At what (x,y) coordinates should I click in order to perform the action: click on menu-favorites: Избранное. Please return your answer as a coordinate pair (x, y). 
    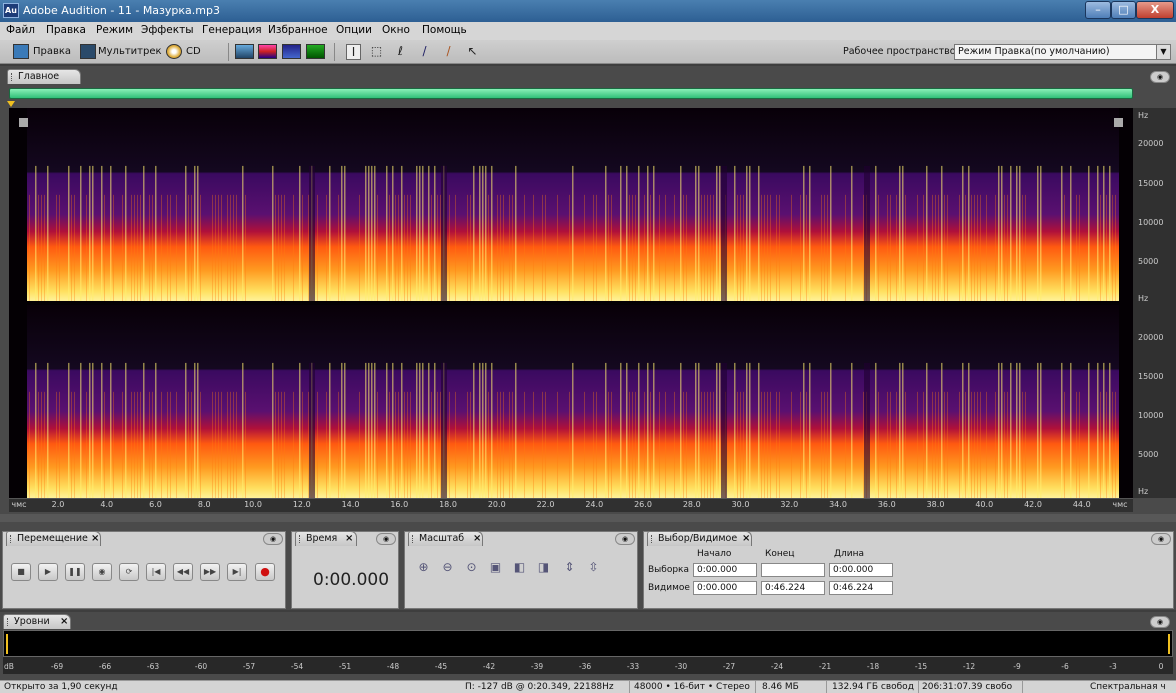
    Looking at the image, I should click on (298, 30).